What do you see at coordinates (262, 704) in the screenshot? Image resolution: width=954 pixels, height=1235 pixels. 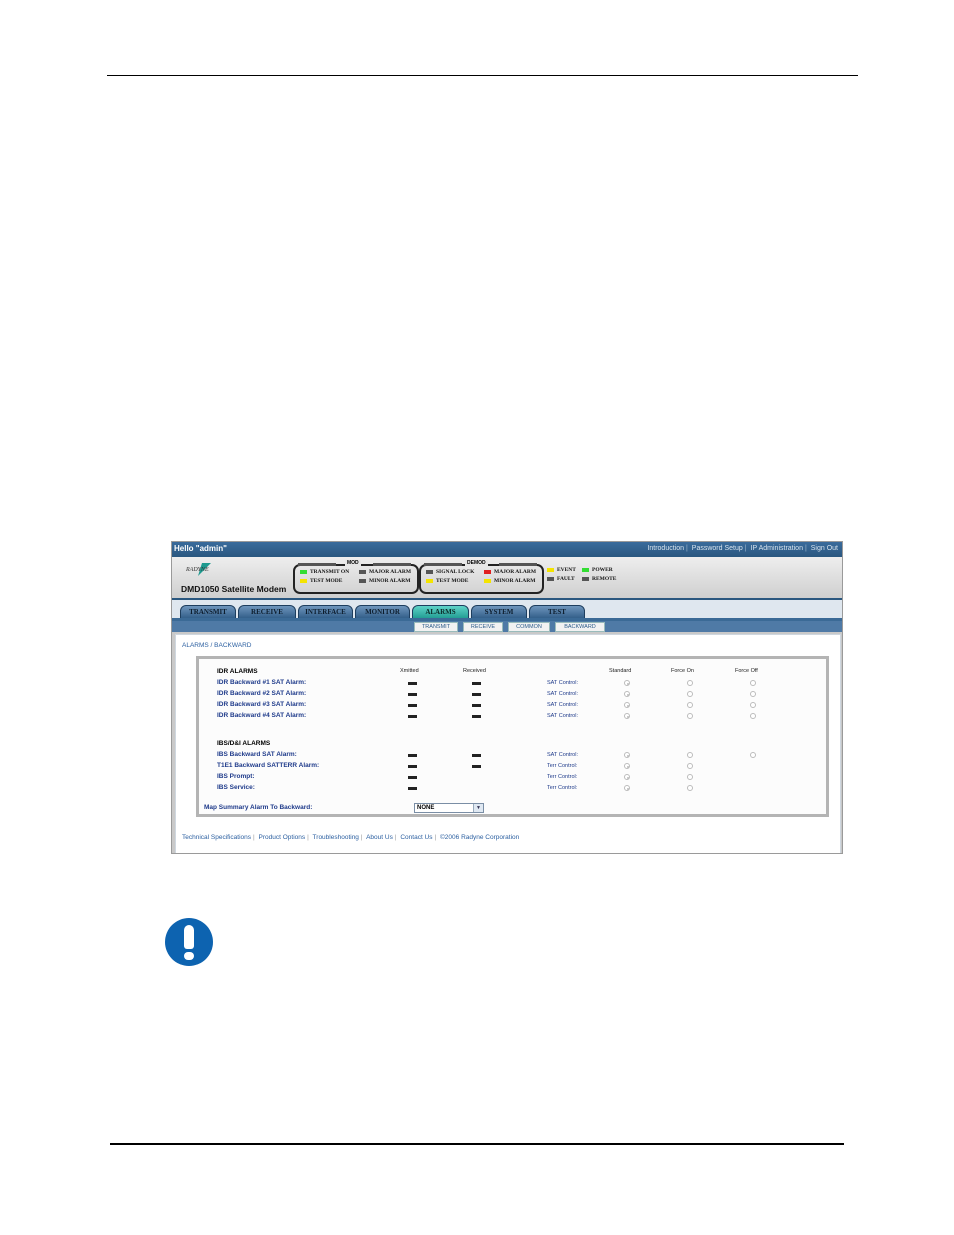 I see `idr-row-3-label: IDR Backward #3 SAT Alarm:` at bounding box center [262, 704].